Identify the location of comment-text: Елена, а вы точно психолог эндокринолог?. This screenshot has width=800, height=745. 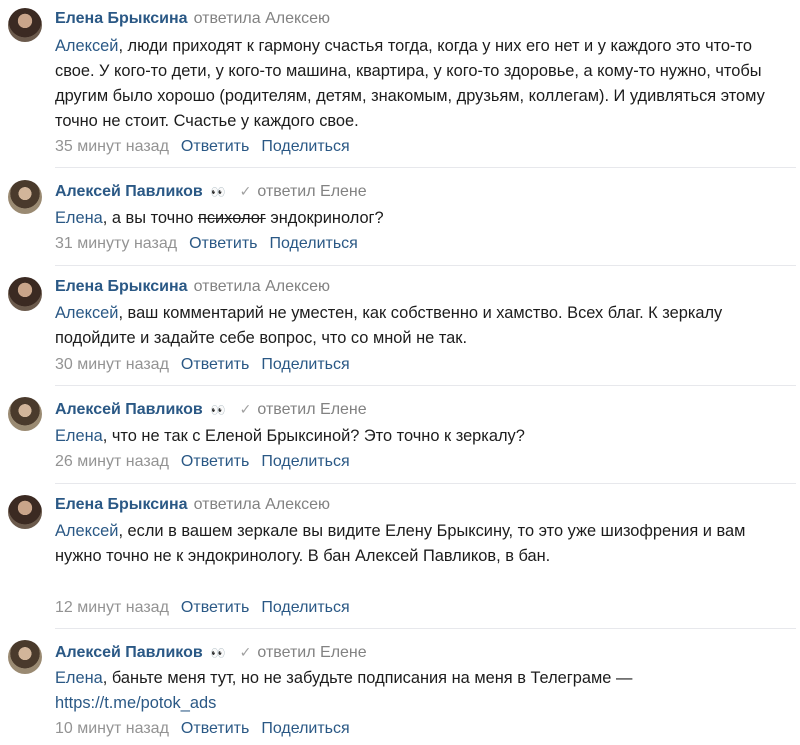
(219, 218).